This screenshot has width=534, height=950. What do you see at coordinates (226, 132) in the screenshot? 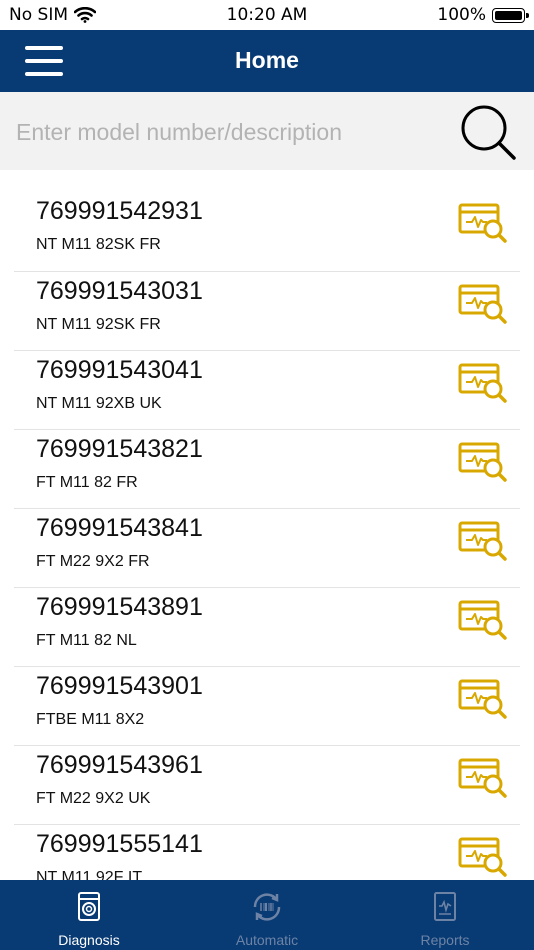
I see `search-input` at bounding box center [226, 132].